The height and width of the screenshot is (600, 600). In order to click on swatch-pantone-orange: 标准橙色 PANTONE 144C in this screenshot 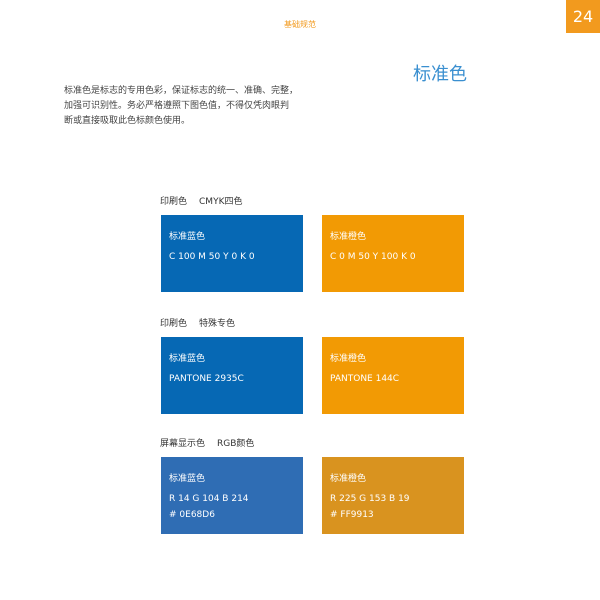, I will do `click(393, 375)`.